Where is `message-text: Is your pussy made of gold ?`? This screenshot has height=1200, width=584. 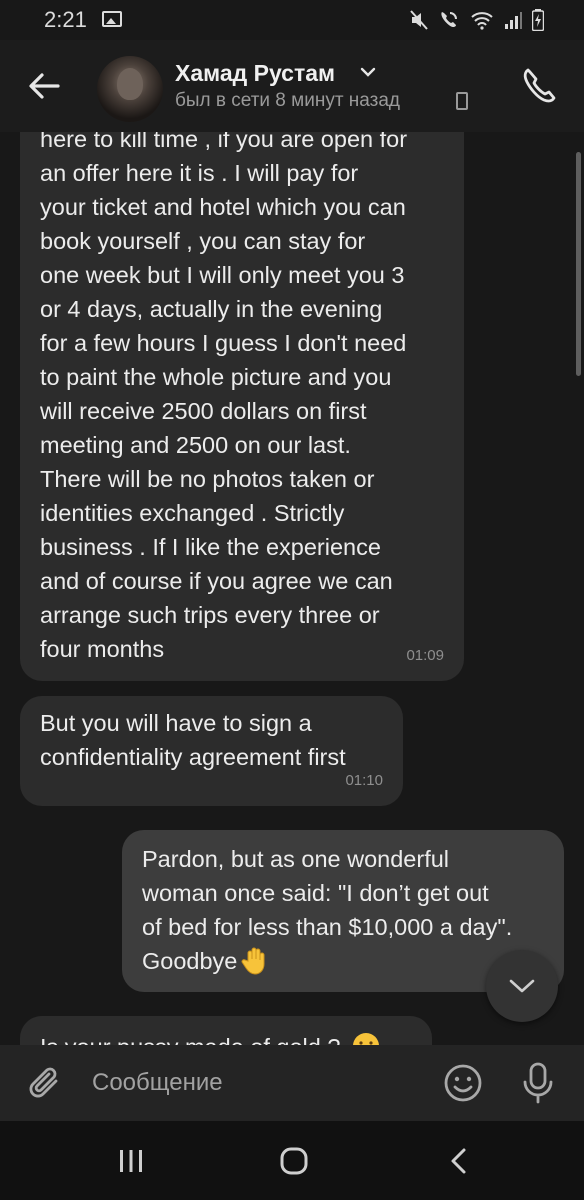
message-text: Is your pussy made of gold ? is located at coordinates (190, 1039).